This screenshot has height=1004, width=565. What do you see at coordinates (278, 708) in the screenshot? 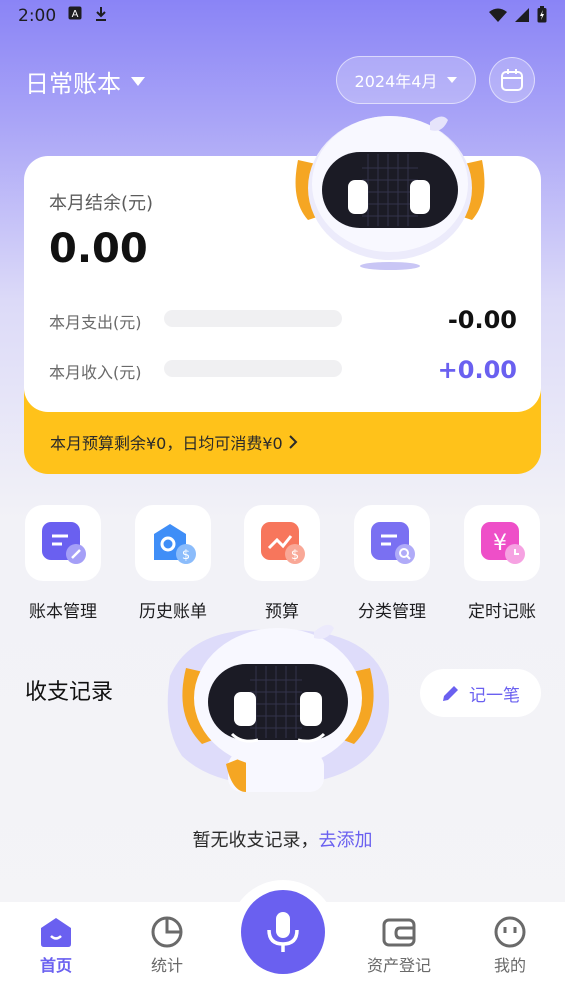
I see `empty-robot-illustration` at bounding box center [278, 708].